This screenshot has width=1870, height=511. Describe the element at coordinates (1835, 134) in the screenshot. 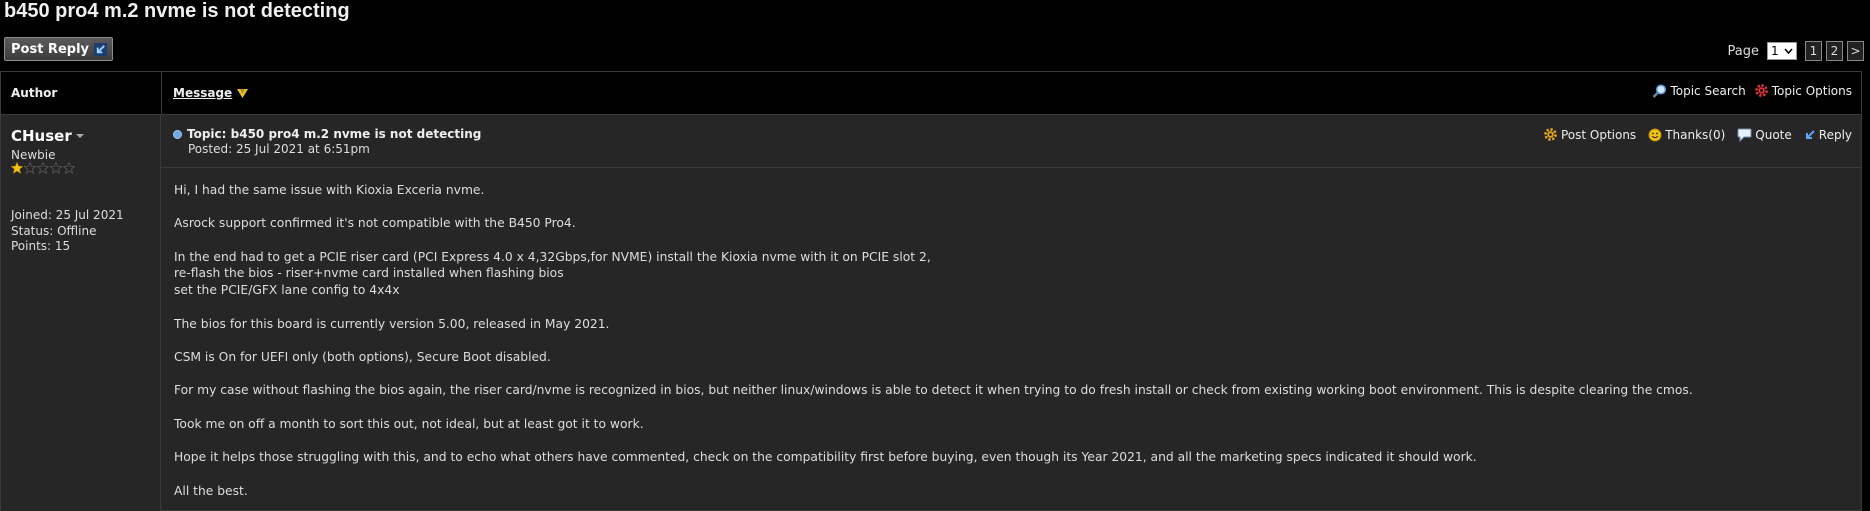

I see `reply-label: Reply` at that location.